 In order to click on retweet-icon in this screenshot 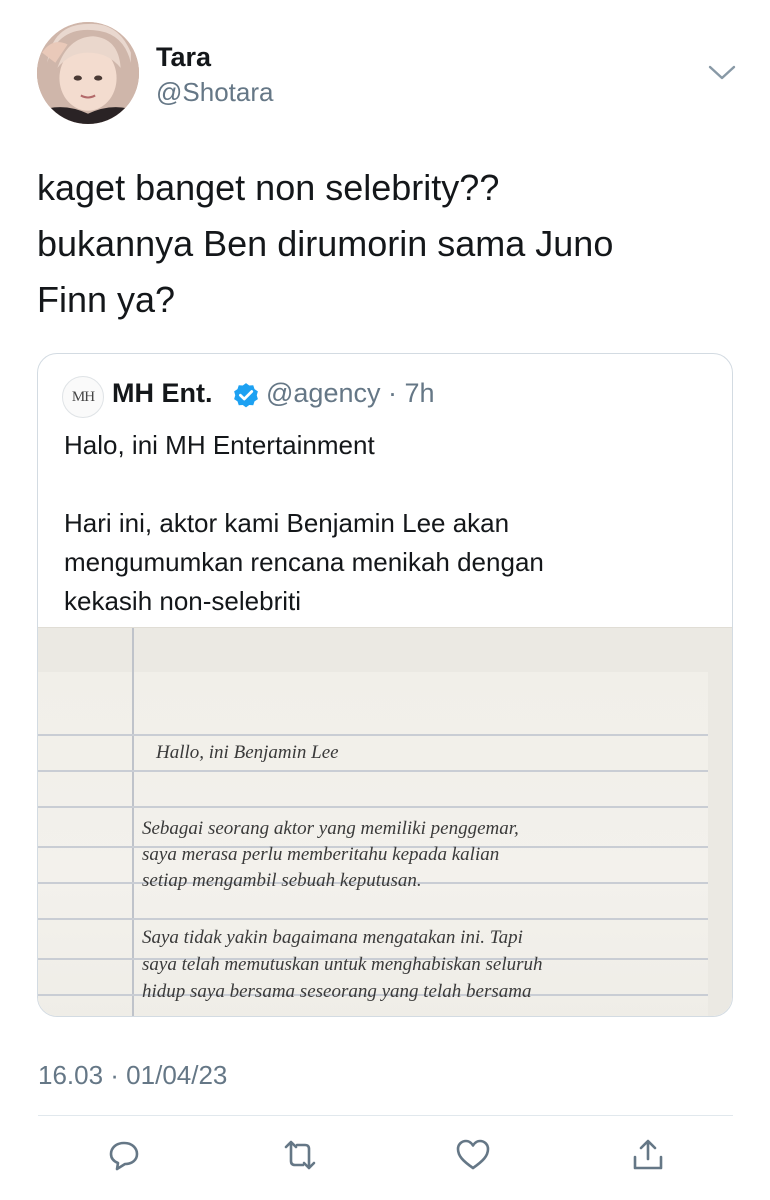, I will do `click(300, 1155)`.